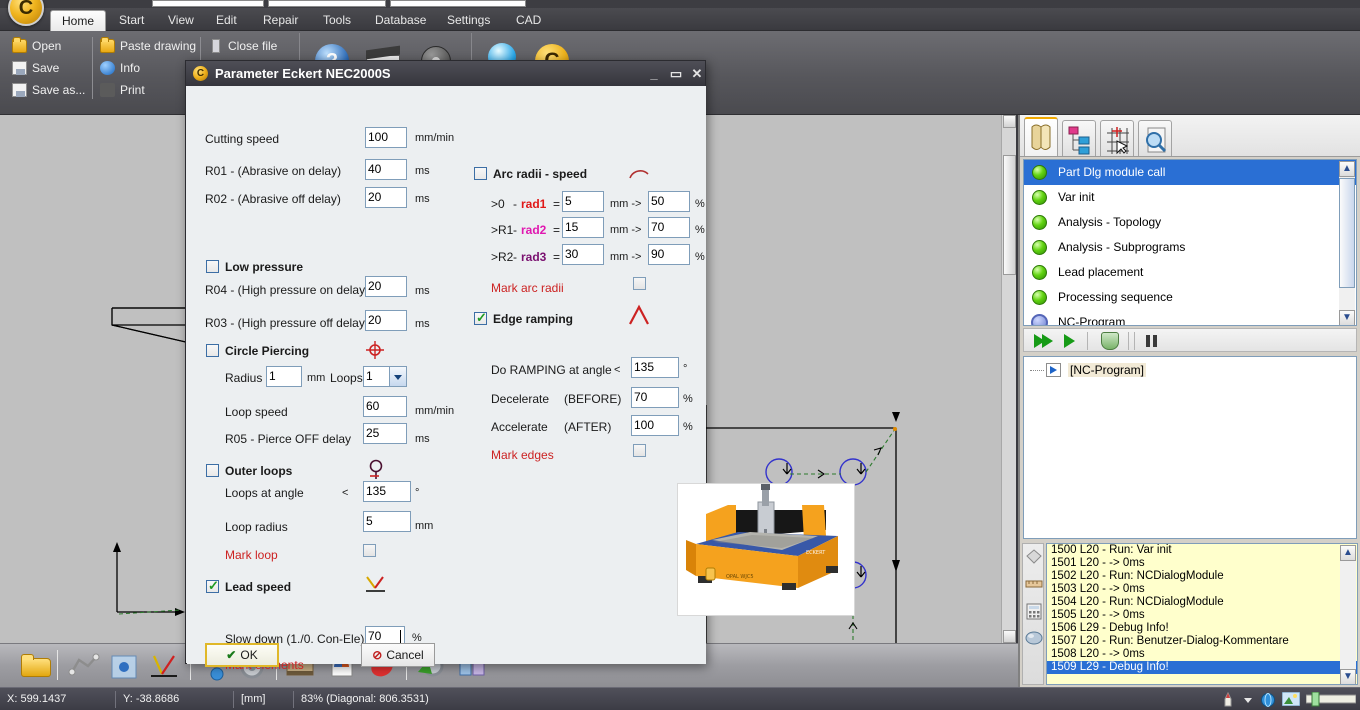  Describe the element at coordinates (385, 433) in the screenshot. I see `r05-input: 25` at that location.